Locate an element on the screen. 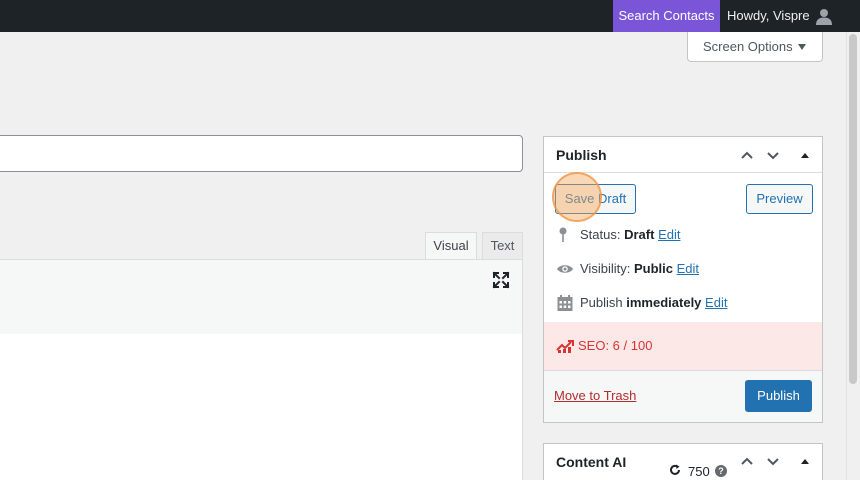 Image resolution: width=860 pixels, height=480 pixels. status-value: Draft is located at coordinates (639, 234).